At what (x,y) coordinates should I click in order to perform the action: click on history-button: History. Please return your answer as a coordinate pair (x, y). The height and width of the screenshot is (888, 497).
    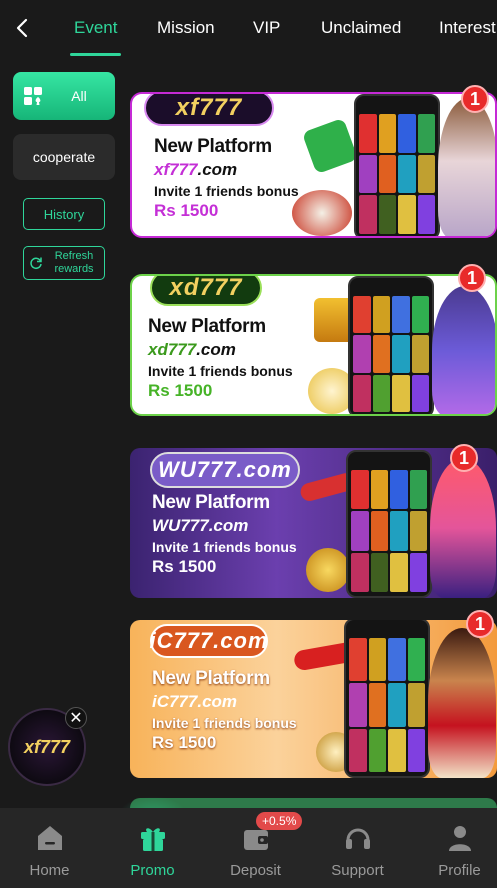
    Looking at the image, I should click on (64, 214).